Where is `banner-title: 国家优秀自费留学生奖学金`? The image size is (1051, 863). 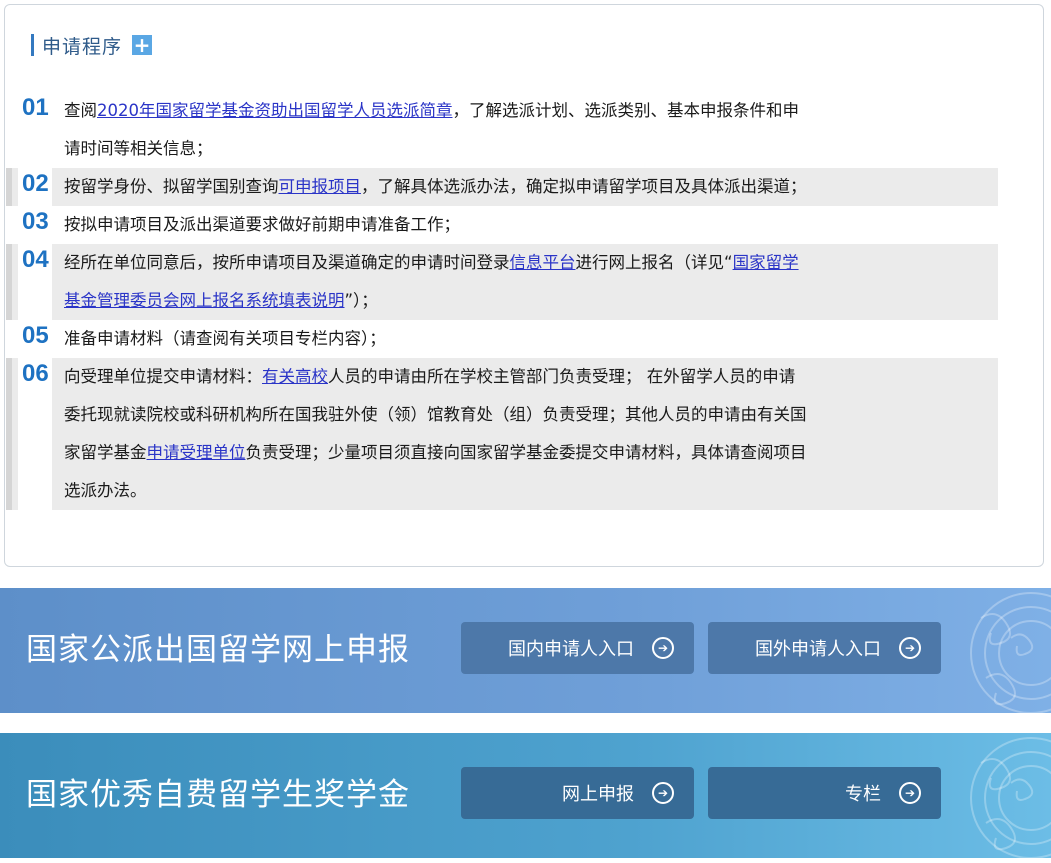
banner-title: 国家优秀自费留学生奖学金 is located at coordinates (218, 795).